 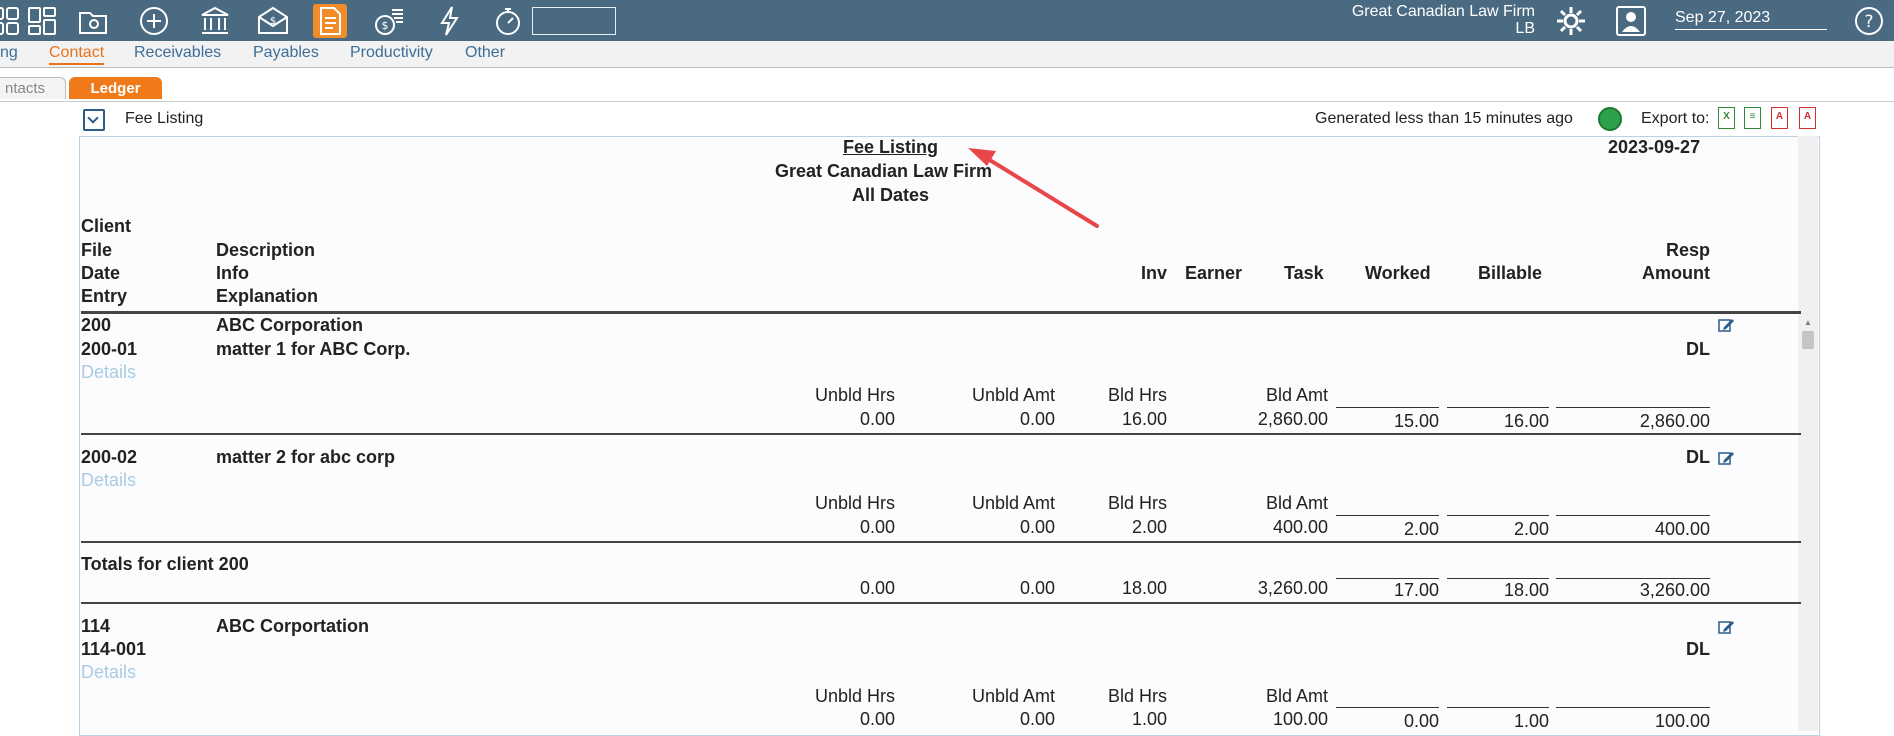 What do you see at coordinates (1421, 721) in the screenshot?
I see `value-worked: 0.00` at bounding box center [1421, 721].